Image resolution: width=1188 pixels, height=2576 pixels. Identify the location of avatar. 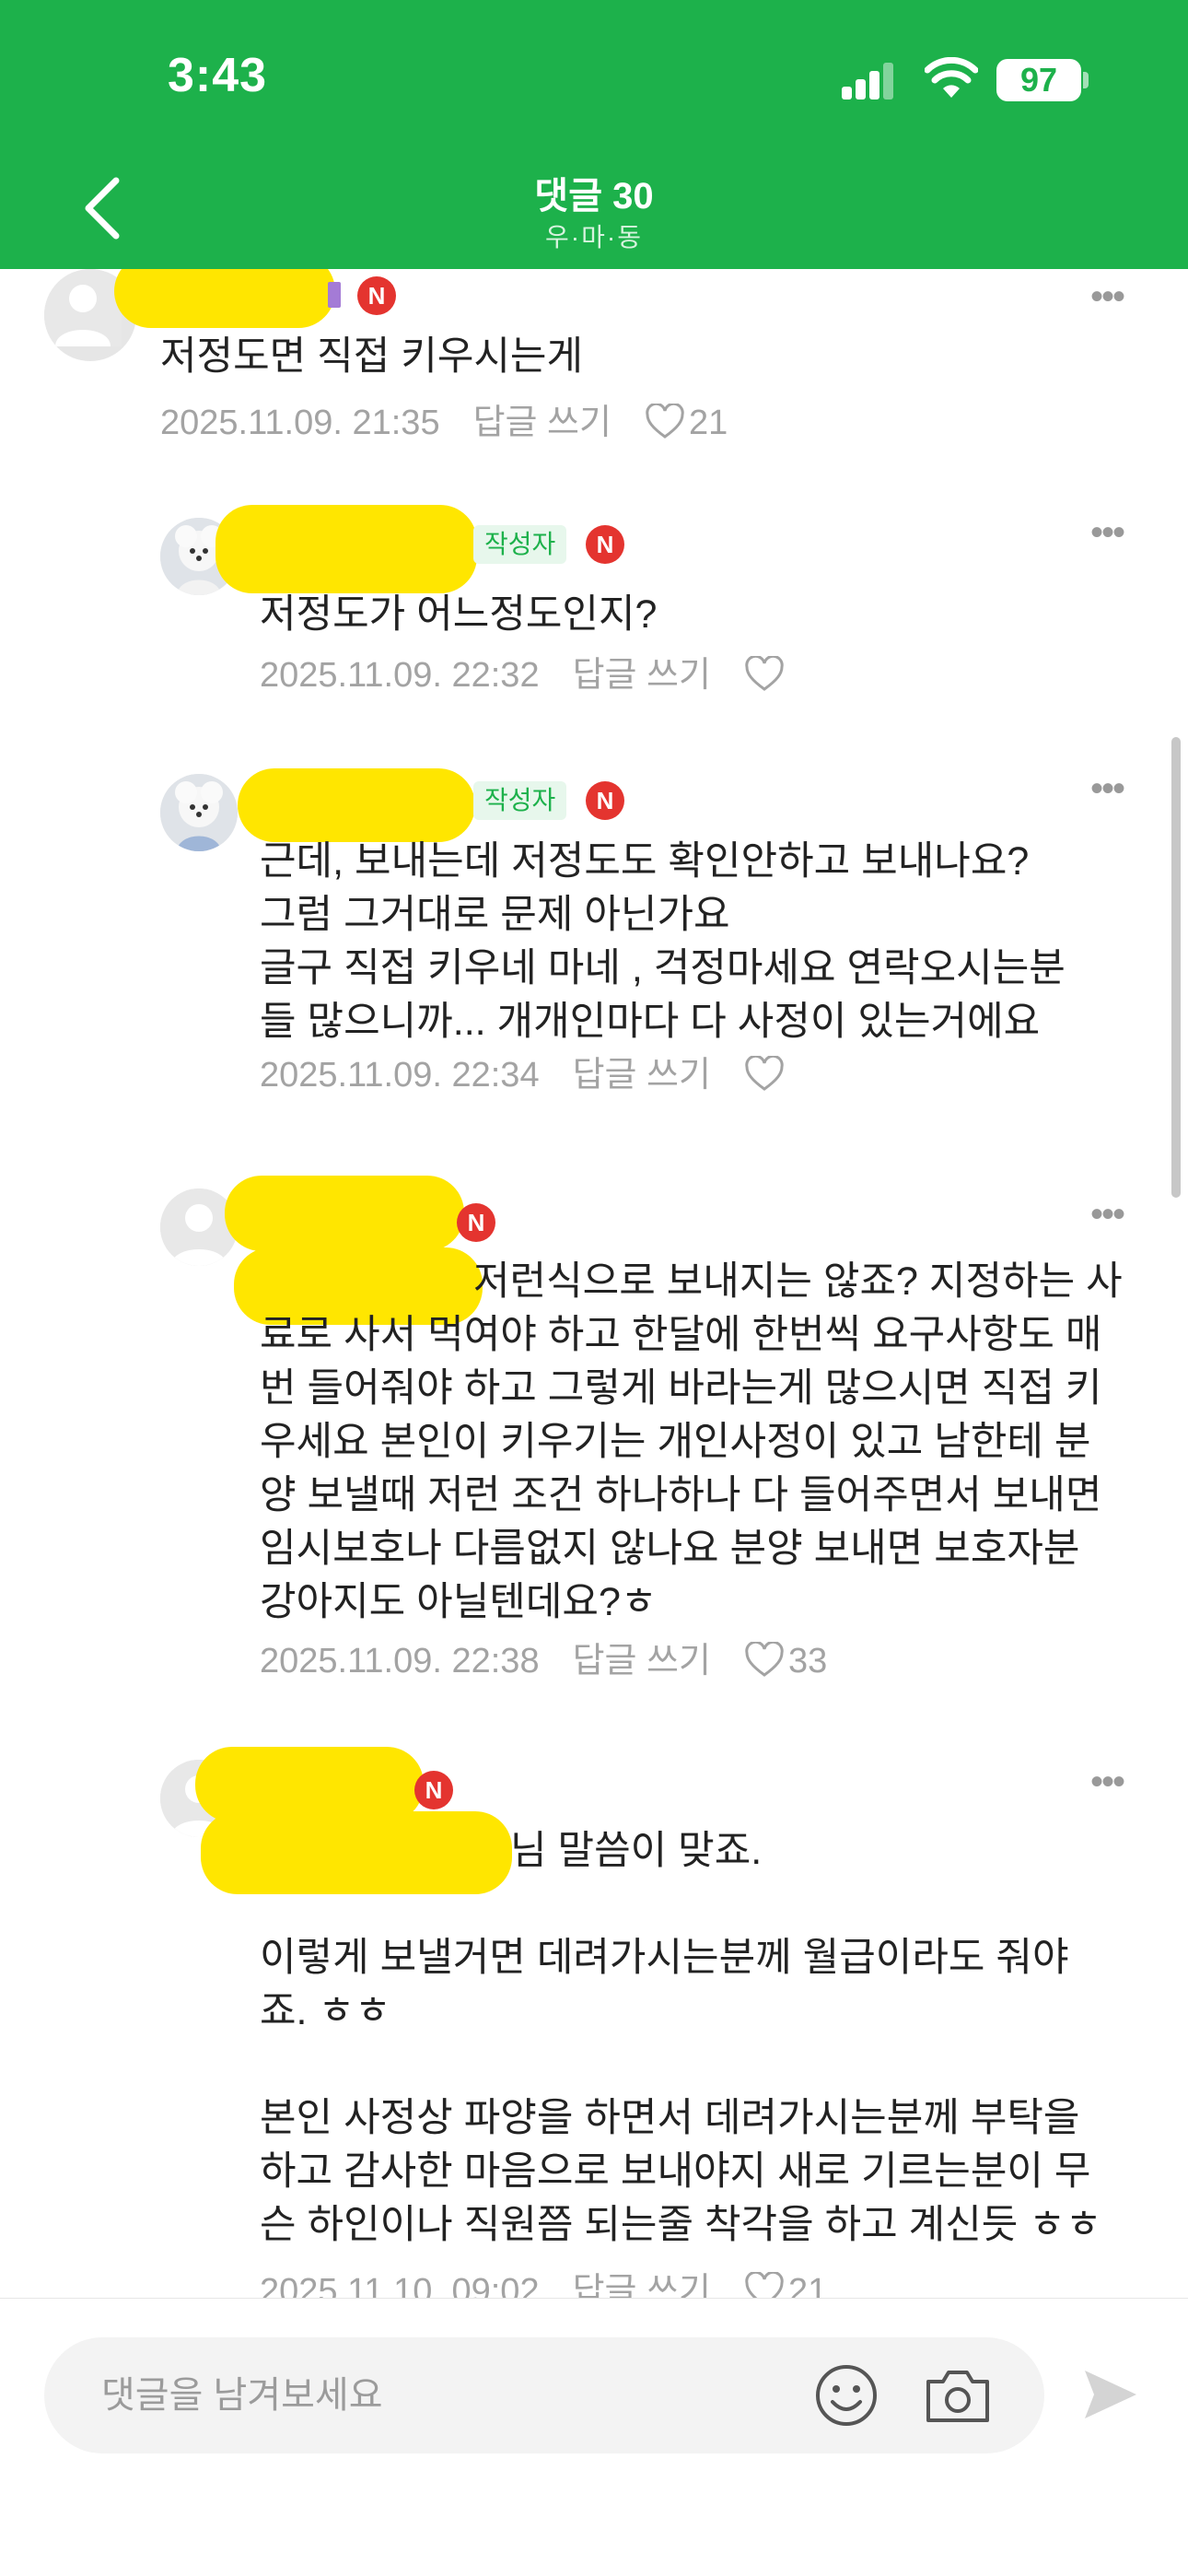
(199, 812).